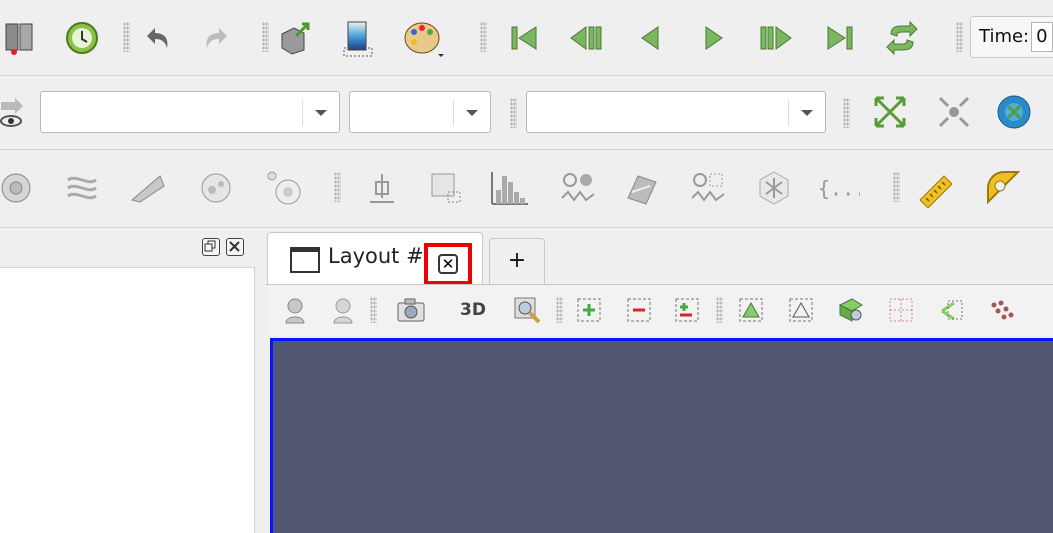  What do you see at coordinates (650, 38) in the screenshot?
I see `play-backward-icon` at bounding box center [650, 38].